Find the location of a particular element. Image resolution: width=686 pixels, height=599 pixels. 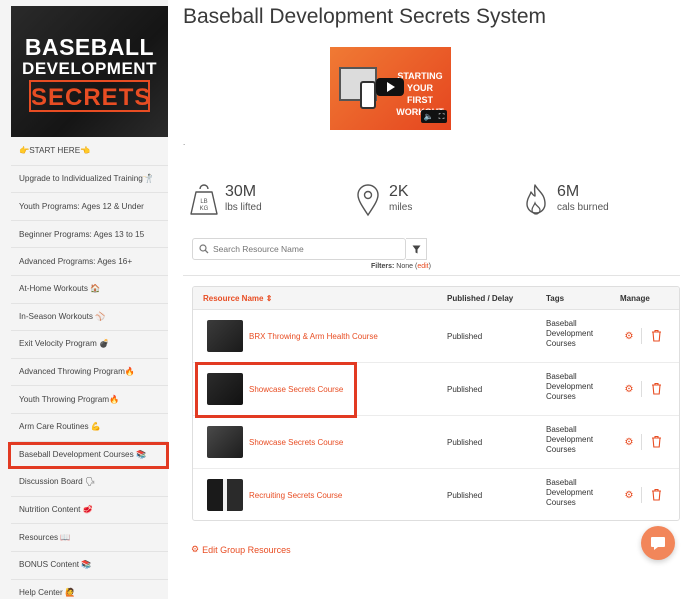

sidebar-item-at-home-workouts: At-Home Workouts 🏠 is located at coordinates (89, 290).